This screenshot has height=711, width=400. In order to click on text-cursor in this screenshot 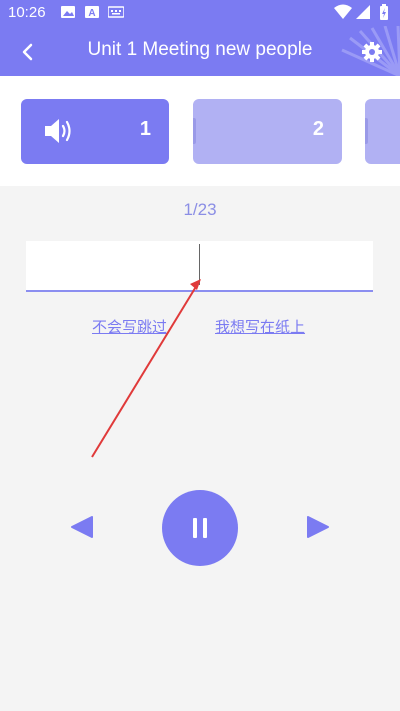, I will do `click(199, 264)`.